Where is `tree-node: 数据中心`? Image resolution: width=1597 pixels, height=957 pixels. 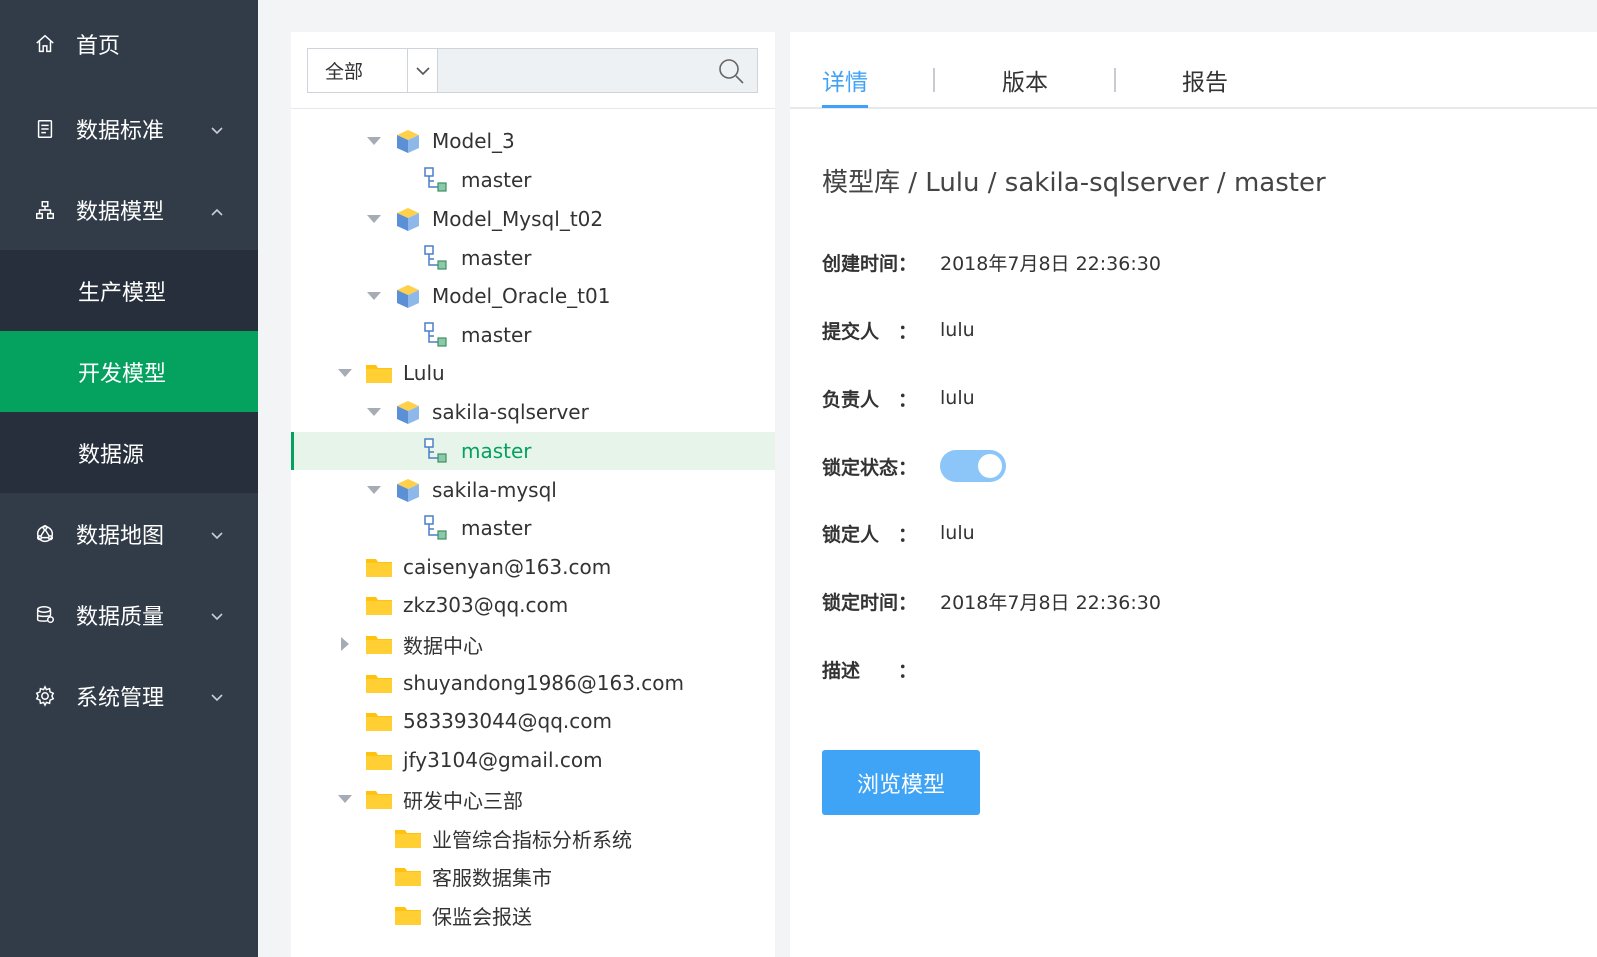
tree-node: 数据中心 is located at coordinates (533, 644).